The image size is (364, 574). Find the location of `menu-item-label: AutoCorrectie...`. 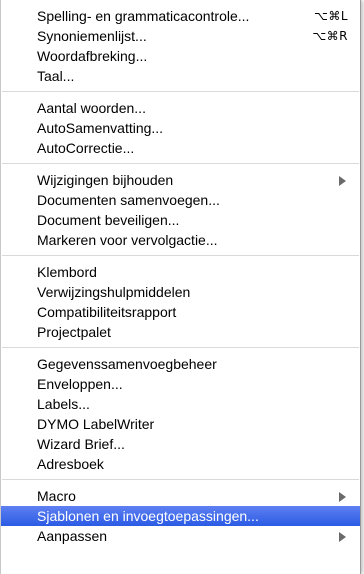

menu-item-label: AutoCorrectie... is located at coordinates (86, 148).